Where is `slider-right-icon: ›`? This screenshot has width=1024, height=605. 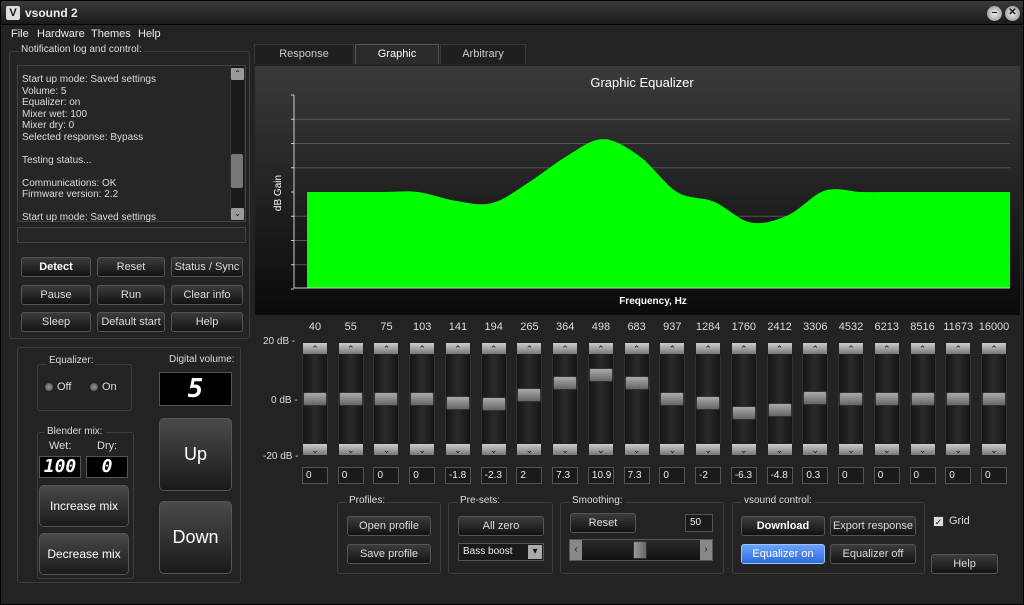
slider-right-icon: › is located at coordinates (706, 550).